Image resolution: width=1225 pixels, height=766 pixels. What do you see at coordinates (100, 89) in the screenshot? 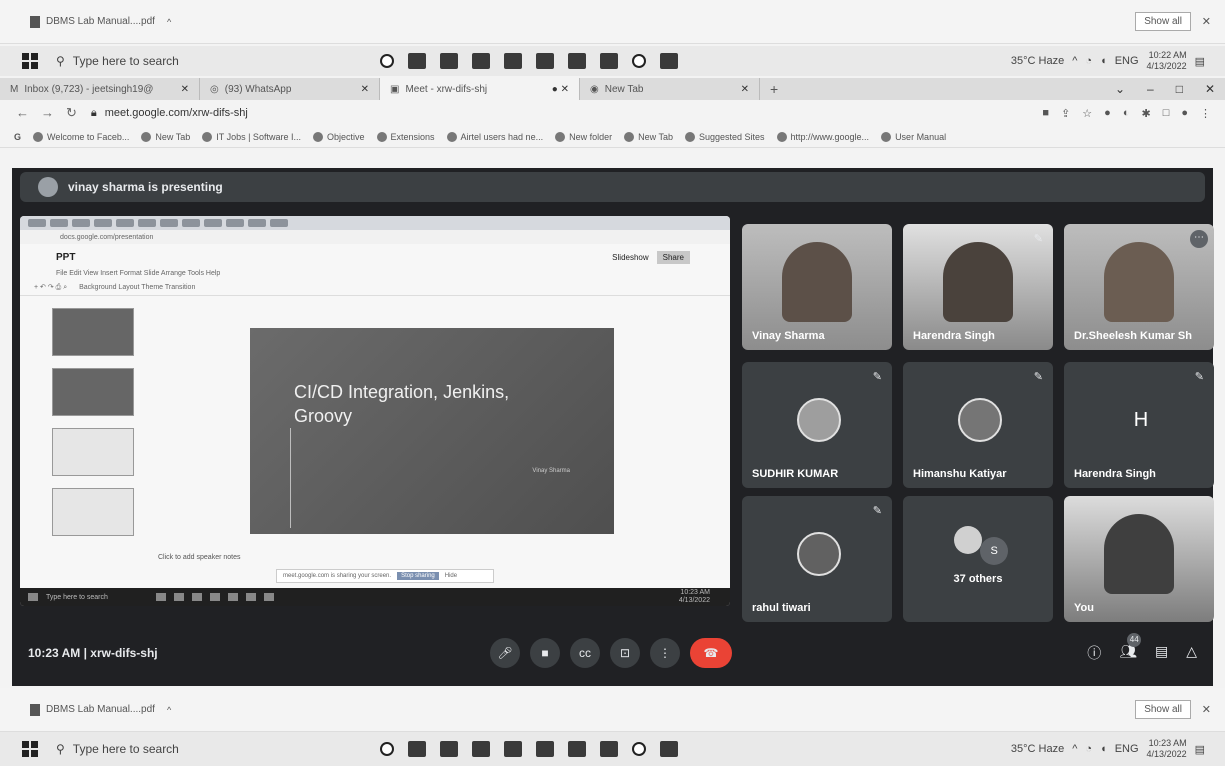
I see `tab-gmail: M Inbox (9,723) - jeetsingh19@ ✕` at bounding box center [100, 89].